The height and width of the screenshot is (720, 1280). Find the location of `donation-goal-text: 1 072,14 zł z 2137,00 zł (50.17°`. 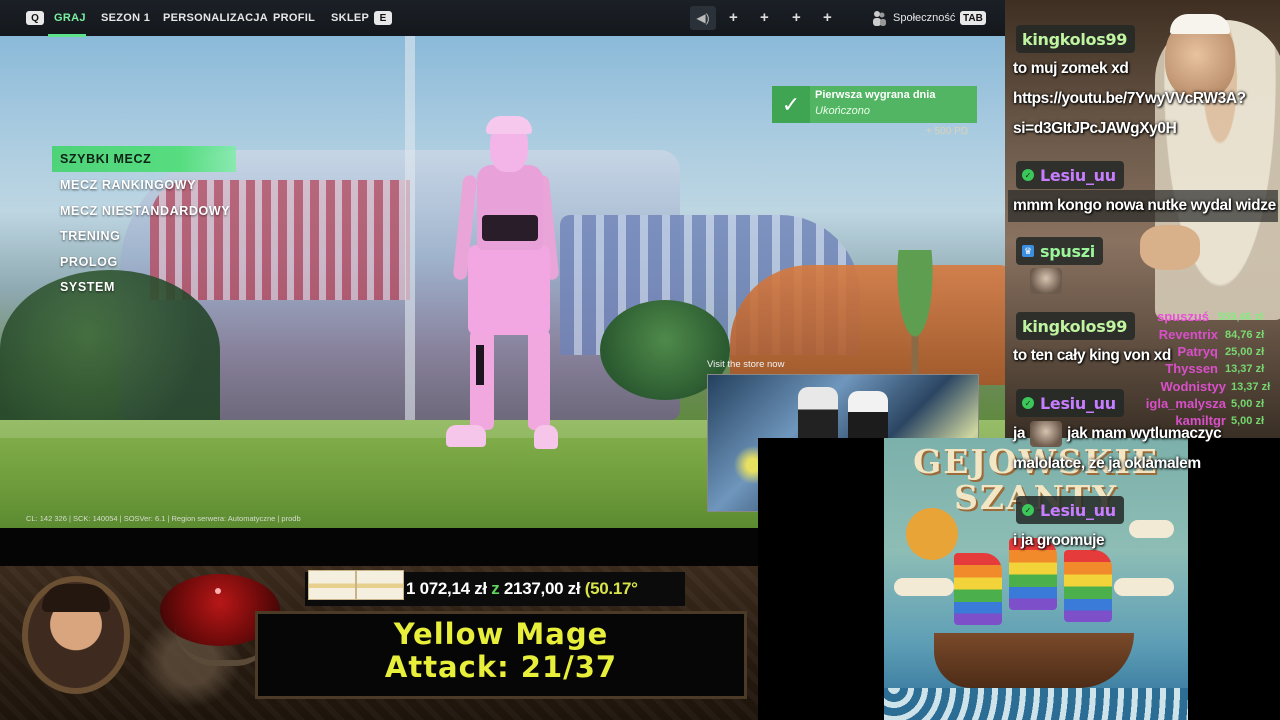

donation-goal-text: 1 072,14 zł z 2137,00 zł (50.17° is located at coordinates (522, 589).